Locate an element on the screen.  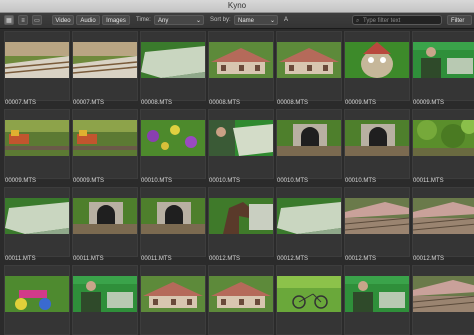
search-icon: ⌕ is located at coordinates (358, 21).